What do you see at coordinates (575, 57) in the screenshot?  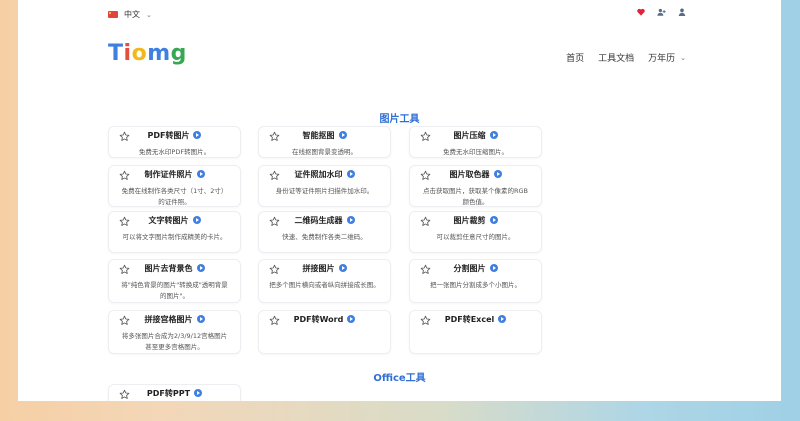 I see `nav-home: 首页` at bounding box center [575, 57].